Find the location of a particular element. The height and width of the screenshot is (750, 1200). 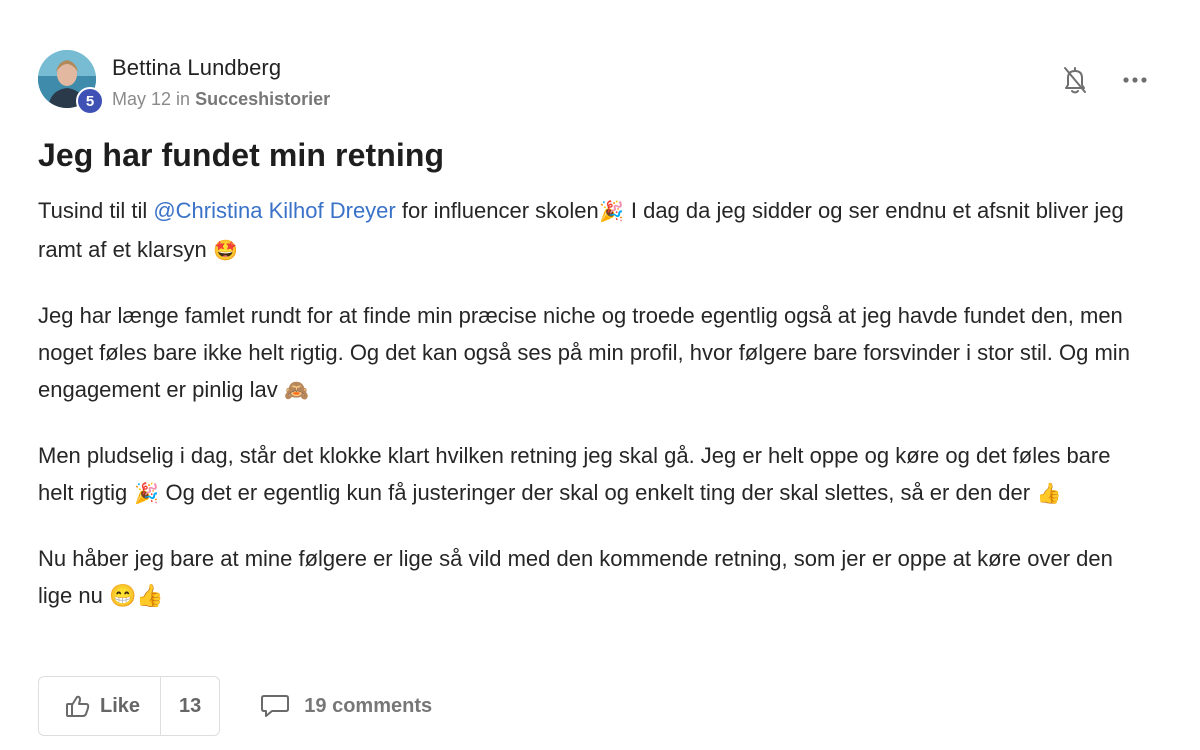

mention-link: @Christina Kilhof Dreyer is located at coordinates (274, 210).